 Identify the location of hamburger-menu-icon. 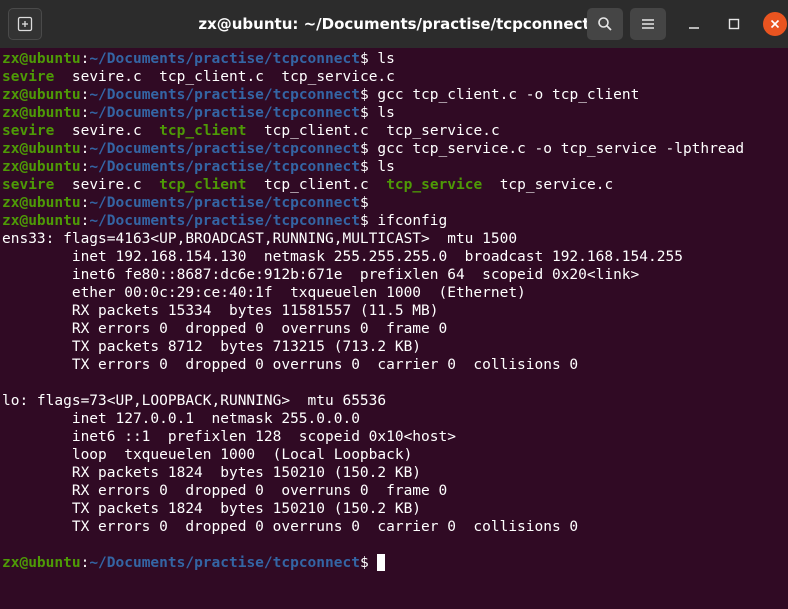
(648, 24).